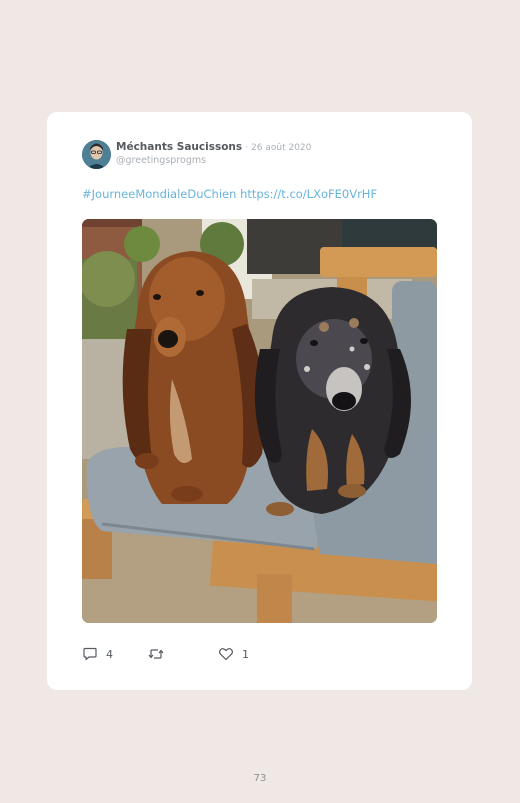 The width and height of the screenshot is (520, 803). I want to click on reply-action: 4, so click(97, 654).